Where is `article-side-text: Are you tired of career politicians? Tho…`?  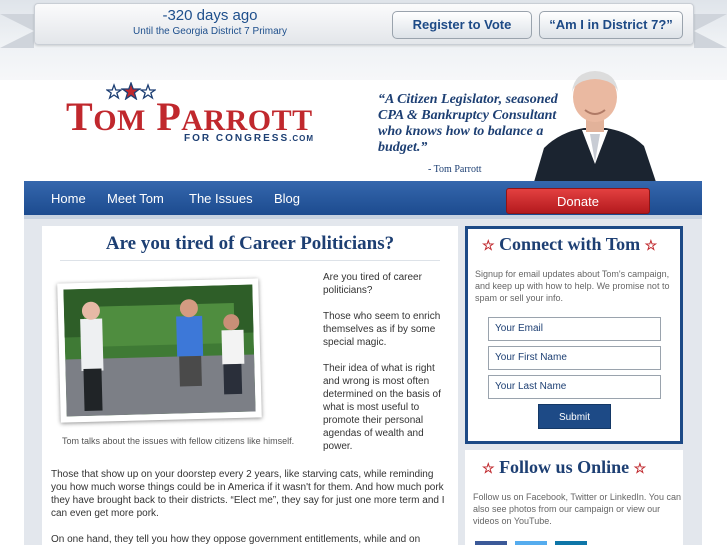 article-side-text: Are you tired of career politicians? Tho… is located at coordinates (387, 368).